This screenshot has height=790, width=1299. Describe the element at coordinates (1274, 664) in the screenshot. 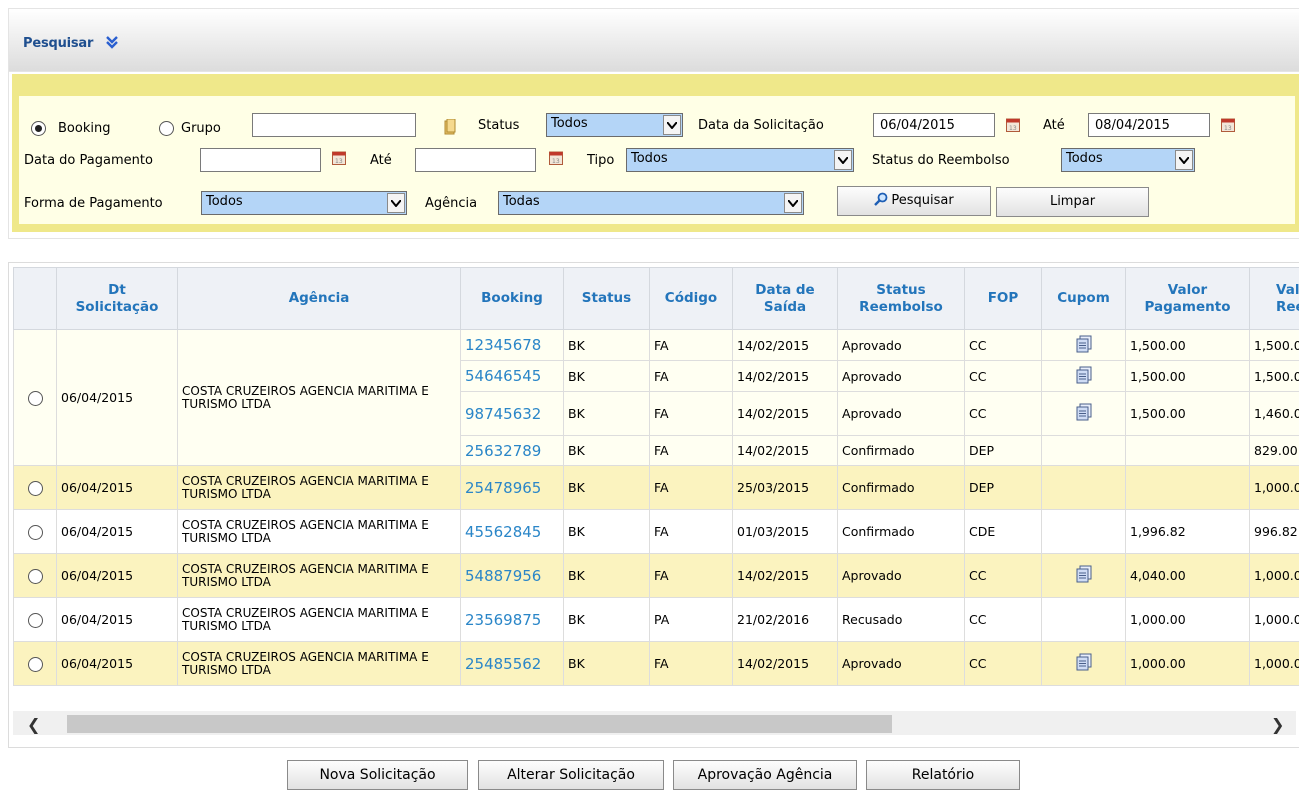

I see `cell-valor-reembolso: 1,000.00` at that location.